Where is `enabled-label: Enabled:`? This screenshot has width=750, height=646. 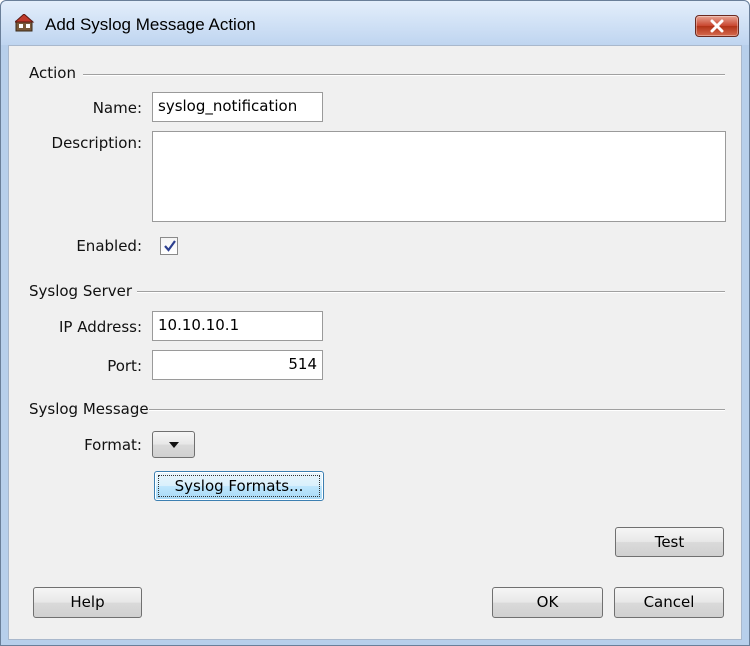
enabled-label: Enabled: is located at coordinates (109, 246).